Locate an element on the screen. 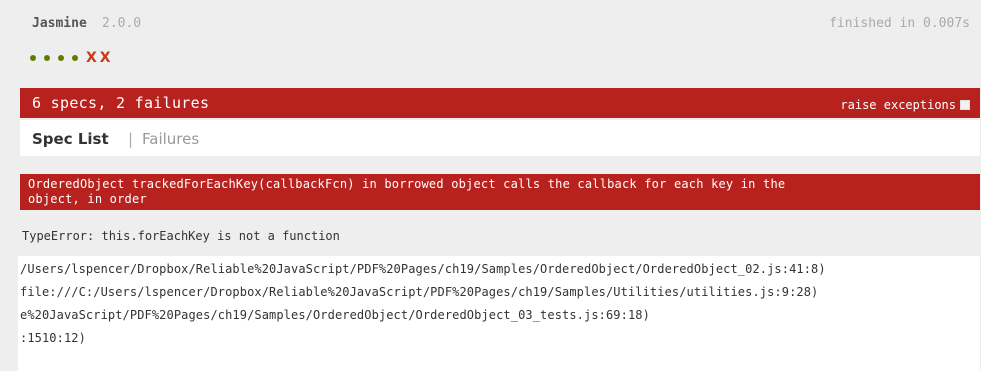  run-duration: finished in 0.007s is located at coordinates (899, 23).